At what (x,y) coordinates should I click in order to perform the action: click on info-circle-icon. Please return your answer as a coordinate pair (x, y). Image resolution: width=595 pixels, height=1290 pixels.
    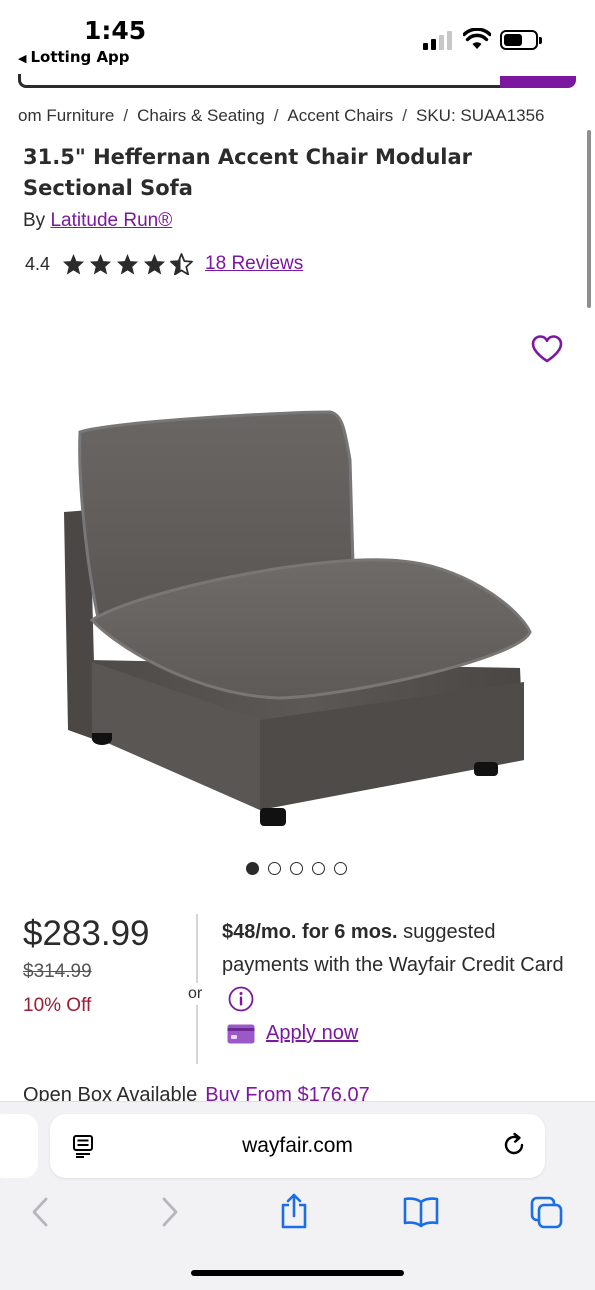
    Looking at the image, I should click on (241, 999).